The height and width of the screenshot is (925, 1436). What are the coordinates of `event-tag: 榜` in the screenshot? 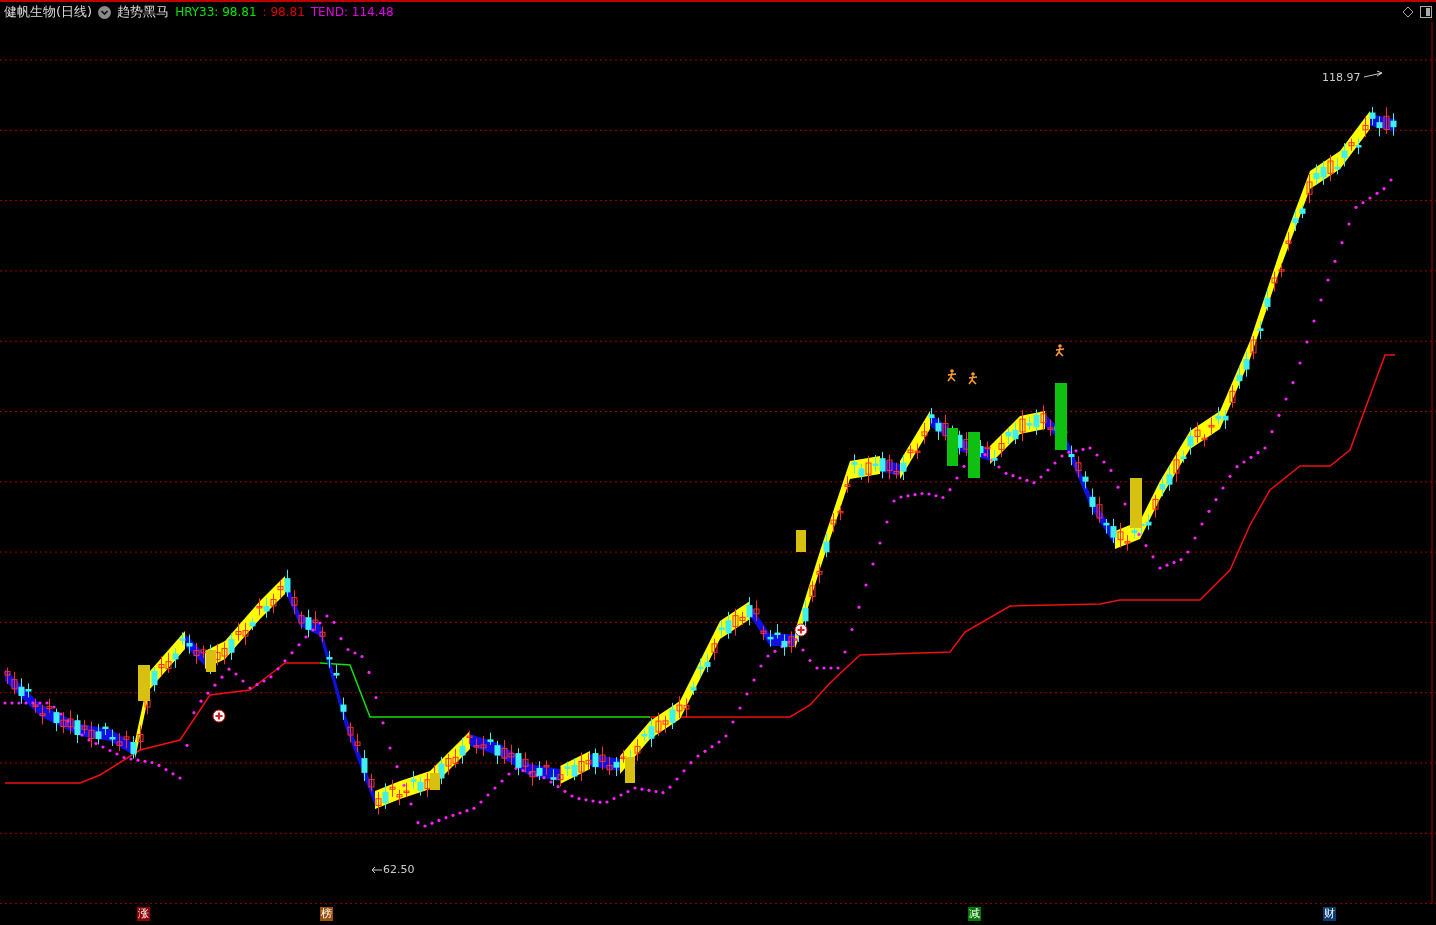 It's located at (326, 914).